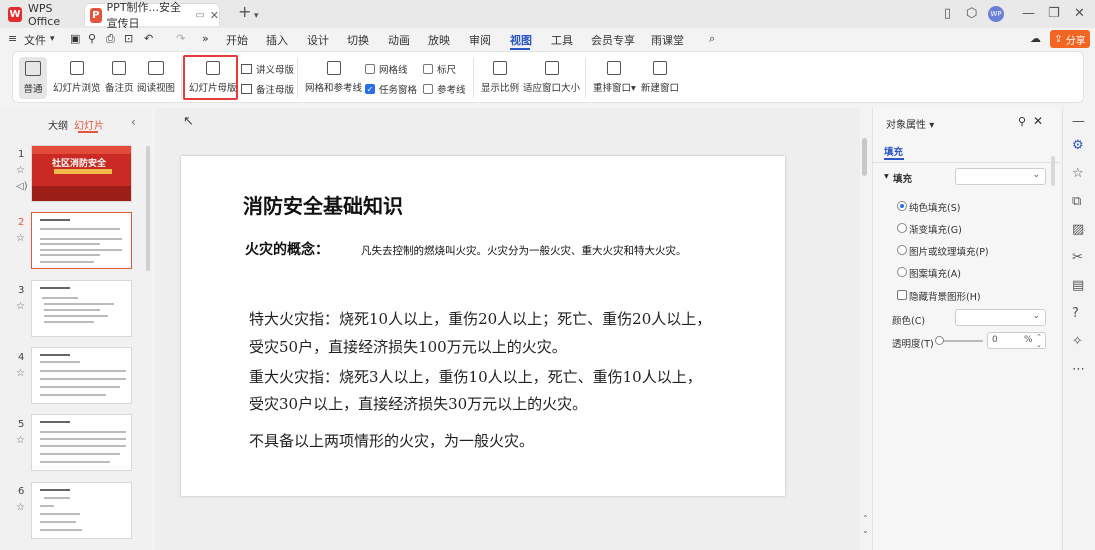 Image resolution: width=1095 pixels, height=550 pixels. I want to click on color-select: ⌄, so click(1000, 317).